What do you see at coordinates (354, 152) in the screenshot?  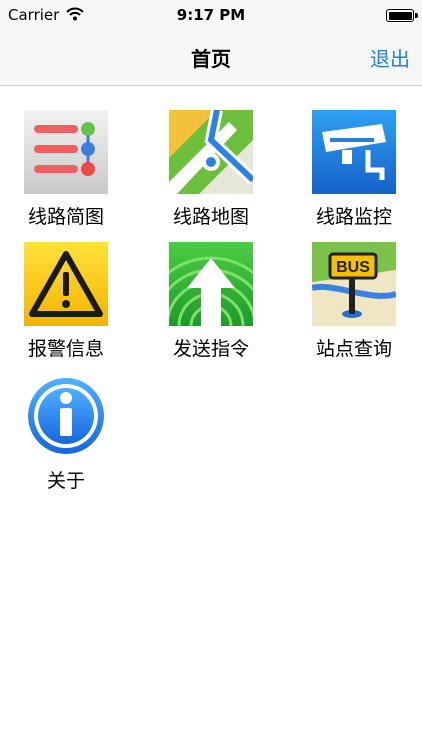 I see `surveillance-camera-icon` at bounding box center [354, 152].